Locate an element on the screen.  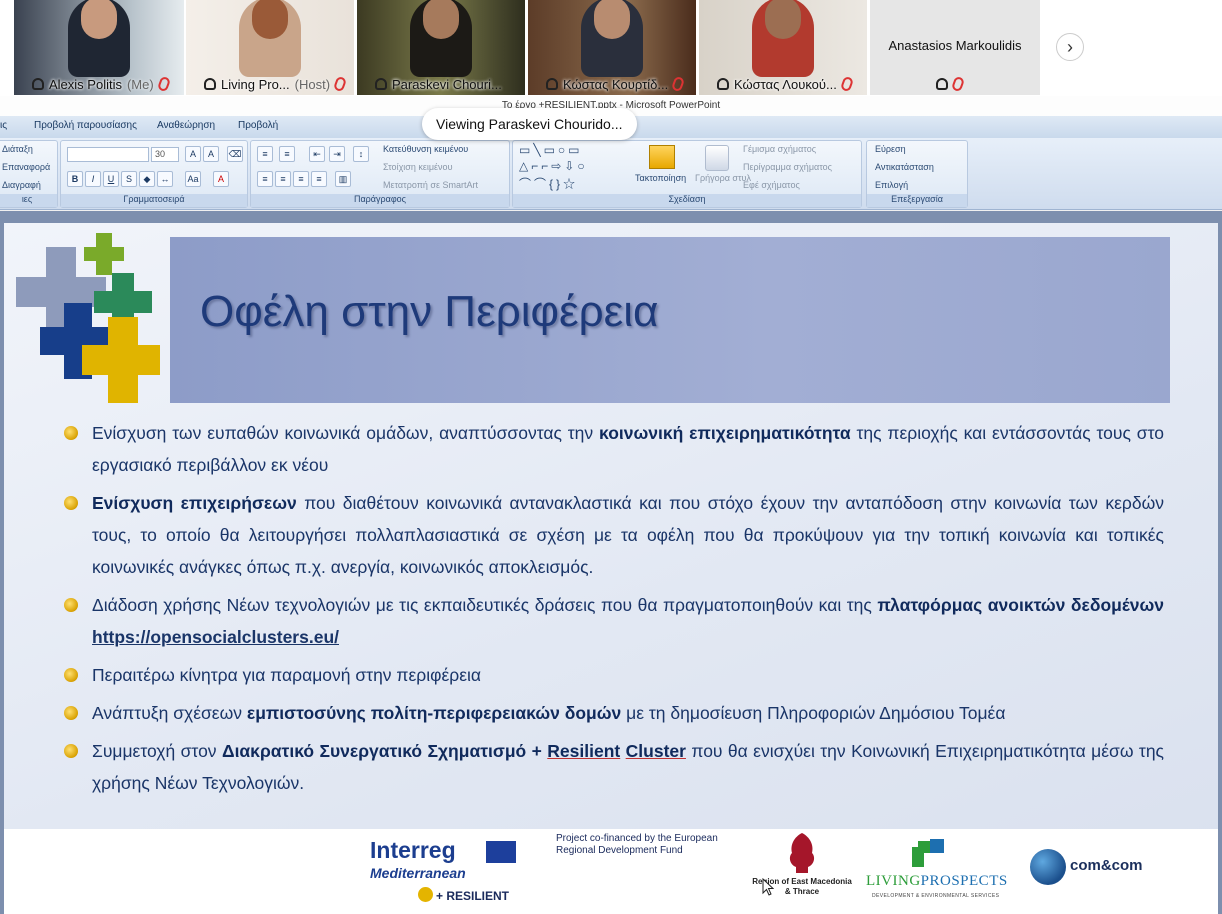
decrease-indent-icon: ⇤ is located at coordinates (317, 154).